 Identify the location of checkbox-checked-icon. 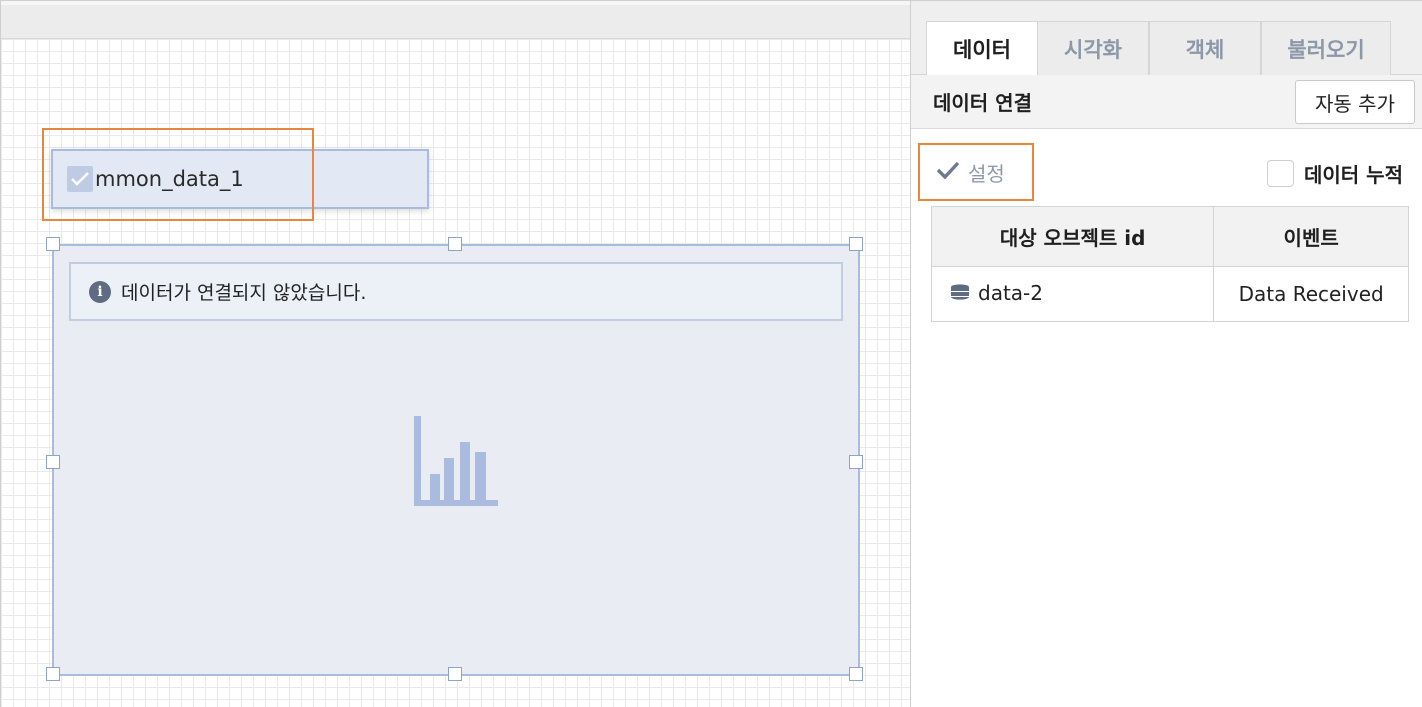
(80, 179).